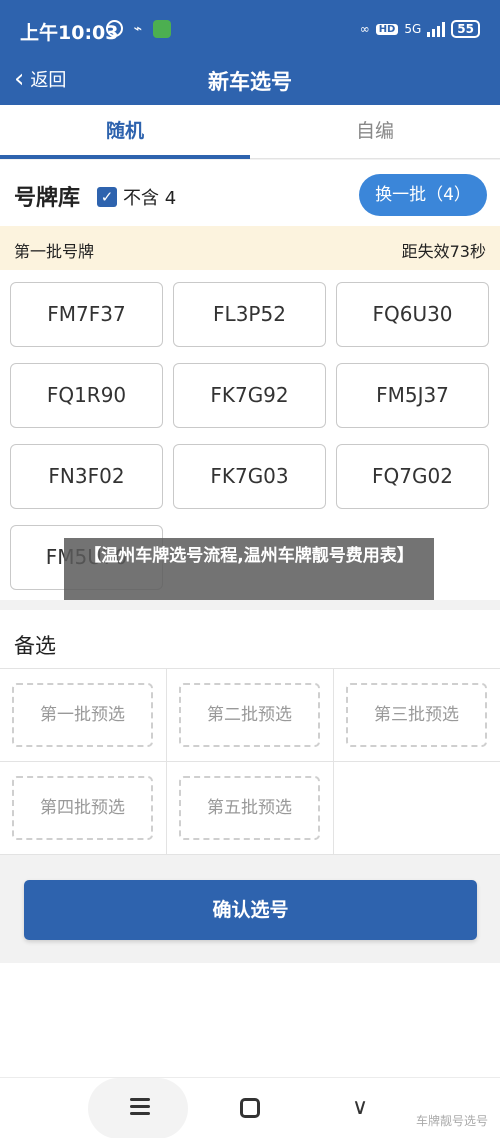  I want to click on plate-option: FQ7G02, so click(412, 476).